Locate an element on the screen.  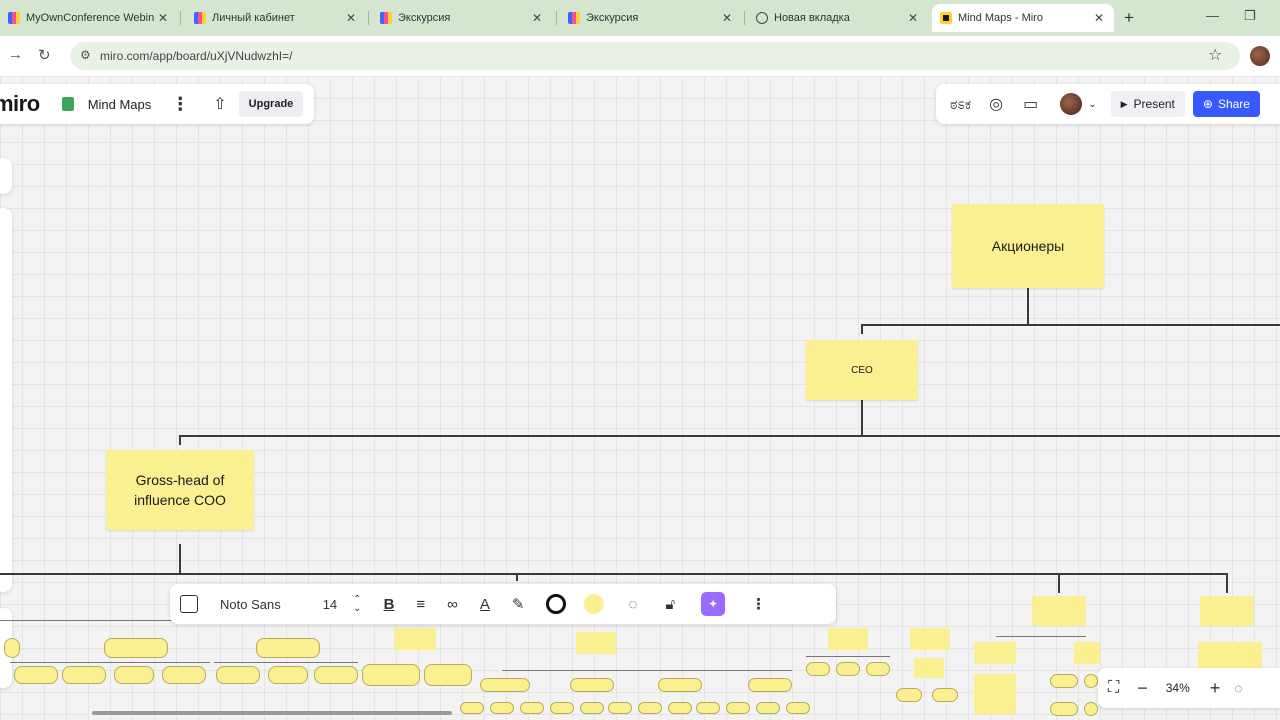
fill-color-icon is located at coordinates (594, 604).